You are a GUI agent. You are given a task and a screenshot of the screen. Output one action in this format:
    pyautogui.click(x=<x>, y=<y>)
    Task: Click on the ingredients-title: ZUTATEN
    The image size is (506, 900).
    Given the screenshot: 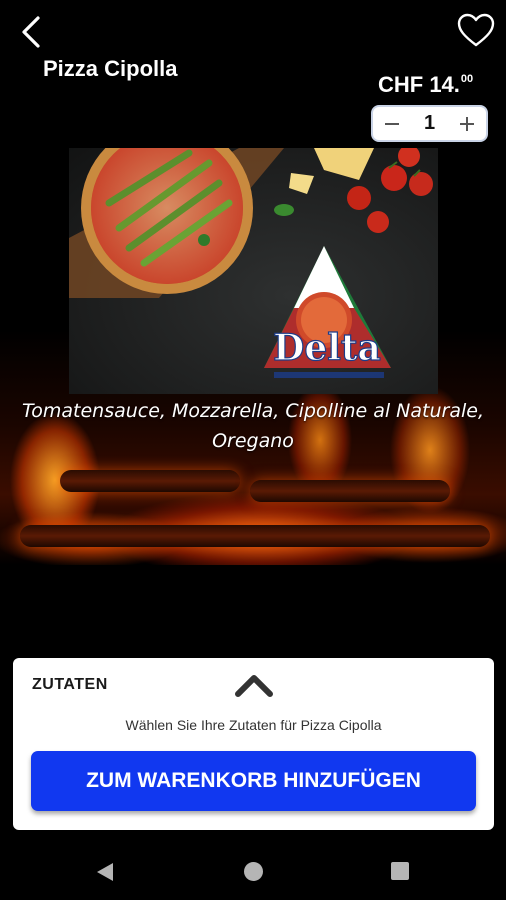 What is the action you would take?
    pyautogui.click(x=70, y=684)
    